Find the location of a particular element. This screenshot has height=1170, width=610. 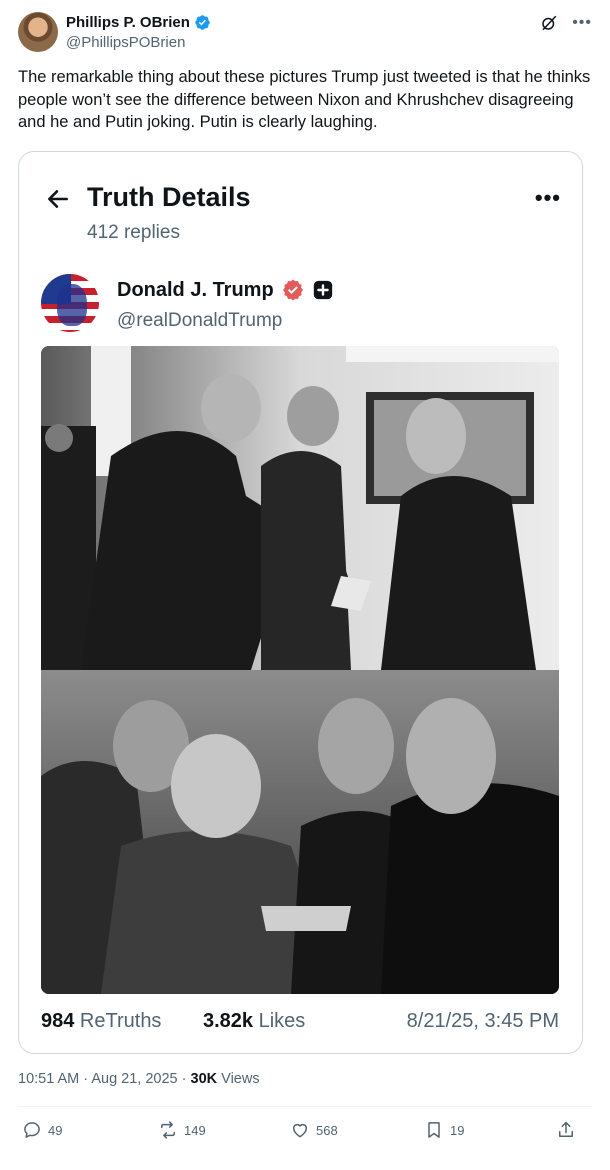

bookmark-icon is located at coordinates (434, 1130).